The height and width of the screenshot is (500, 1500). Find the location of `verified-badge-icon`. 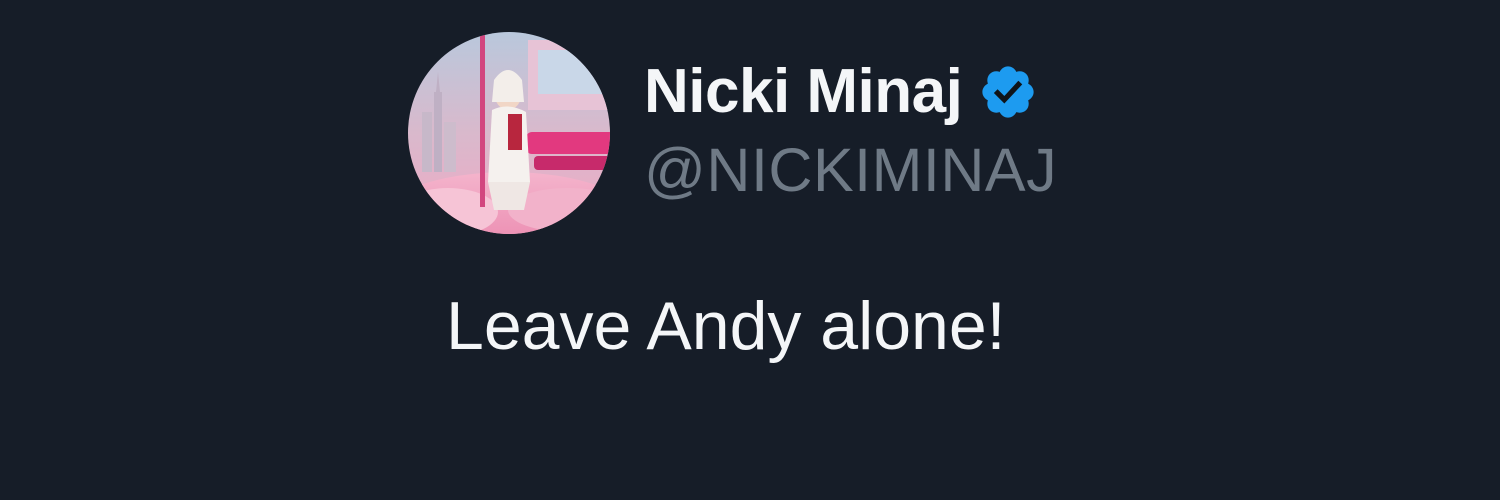

verified-badge-icon is located at coordinates (1008, 92).